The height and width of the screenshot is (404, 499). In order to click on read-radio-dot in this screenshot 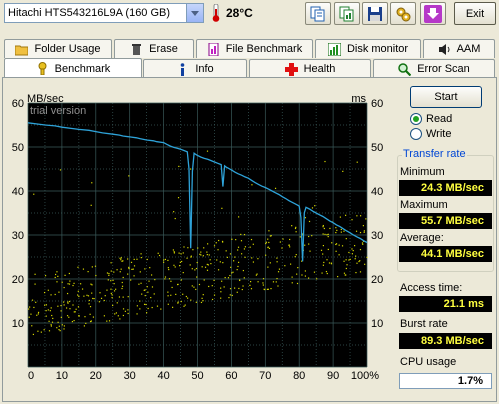, I will do `click(416, 119)`.